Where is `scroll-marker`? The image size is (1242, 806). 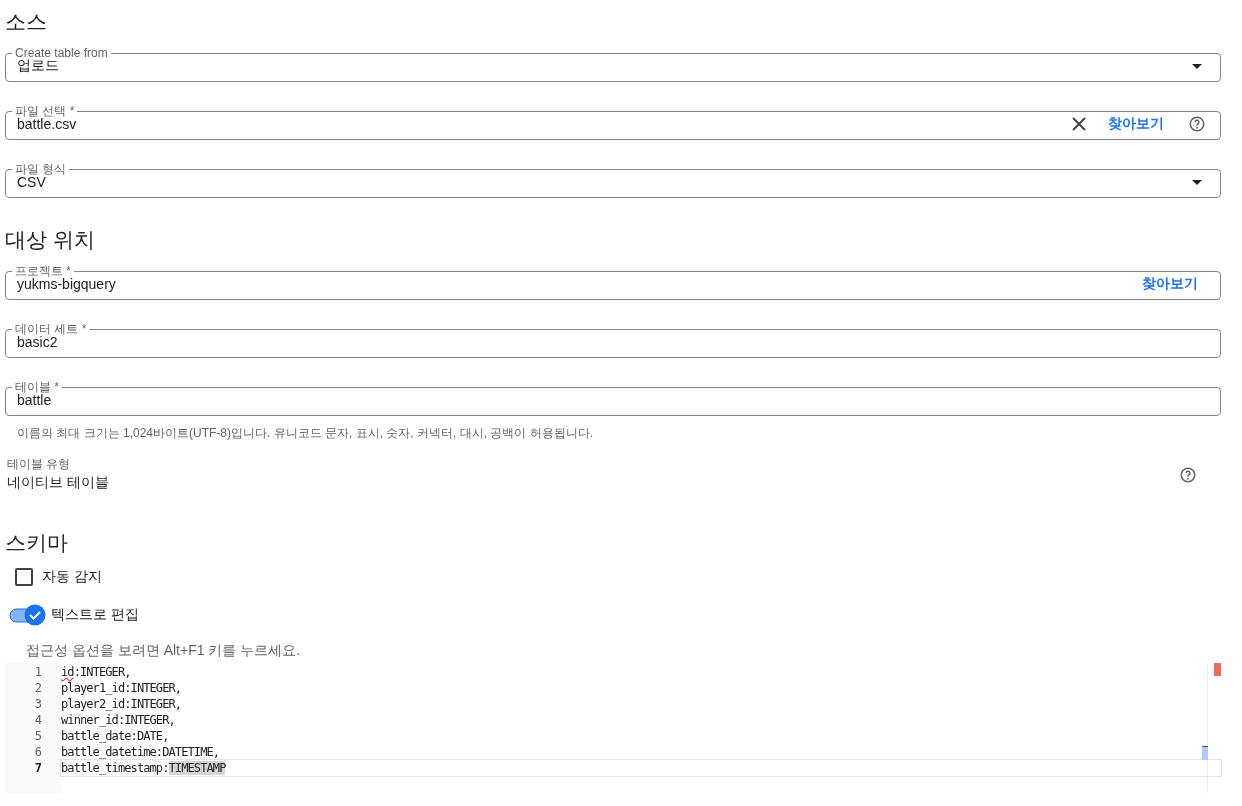
scroll-marker is located at coordinates (1205, 753).